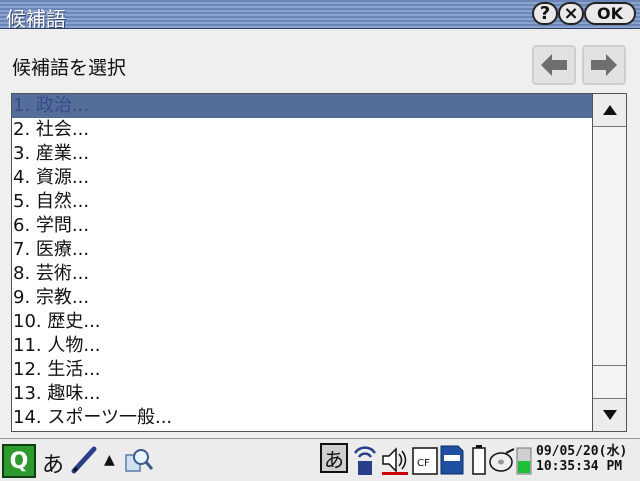 The width and height of the screenshot is (640, 481). I want to click on scroll-up-button, so click(609, 110).